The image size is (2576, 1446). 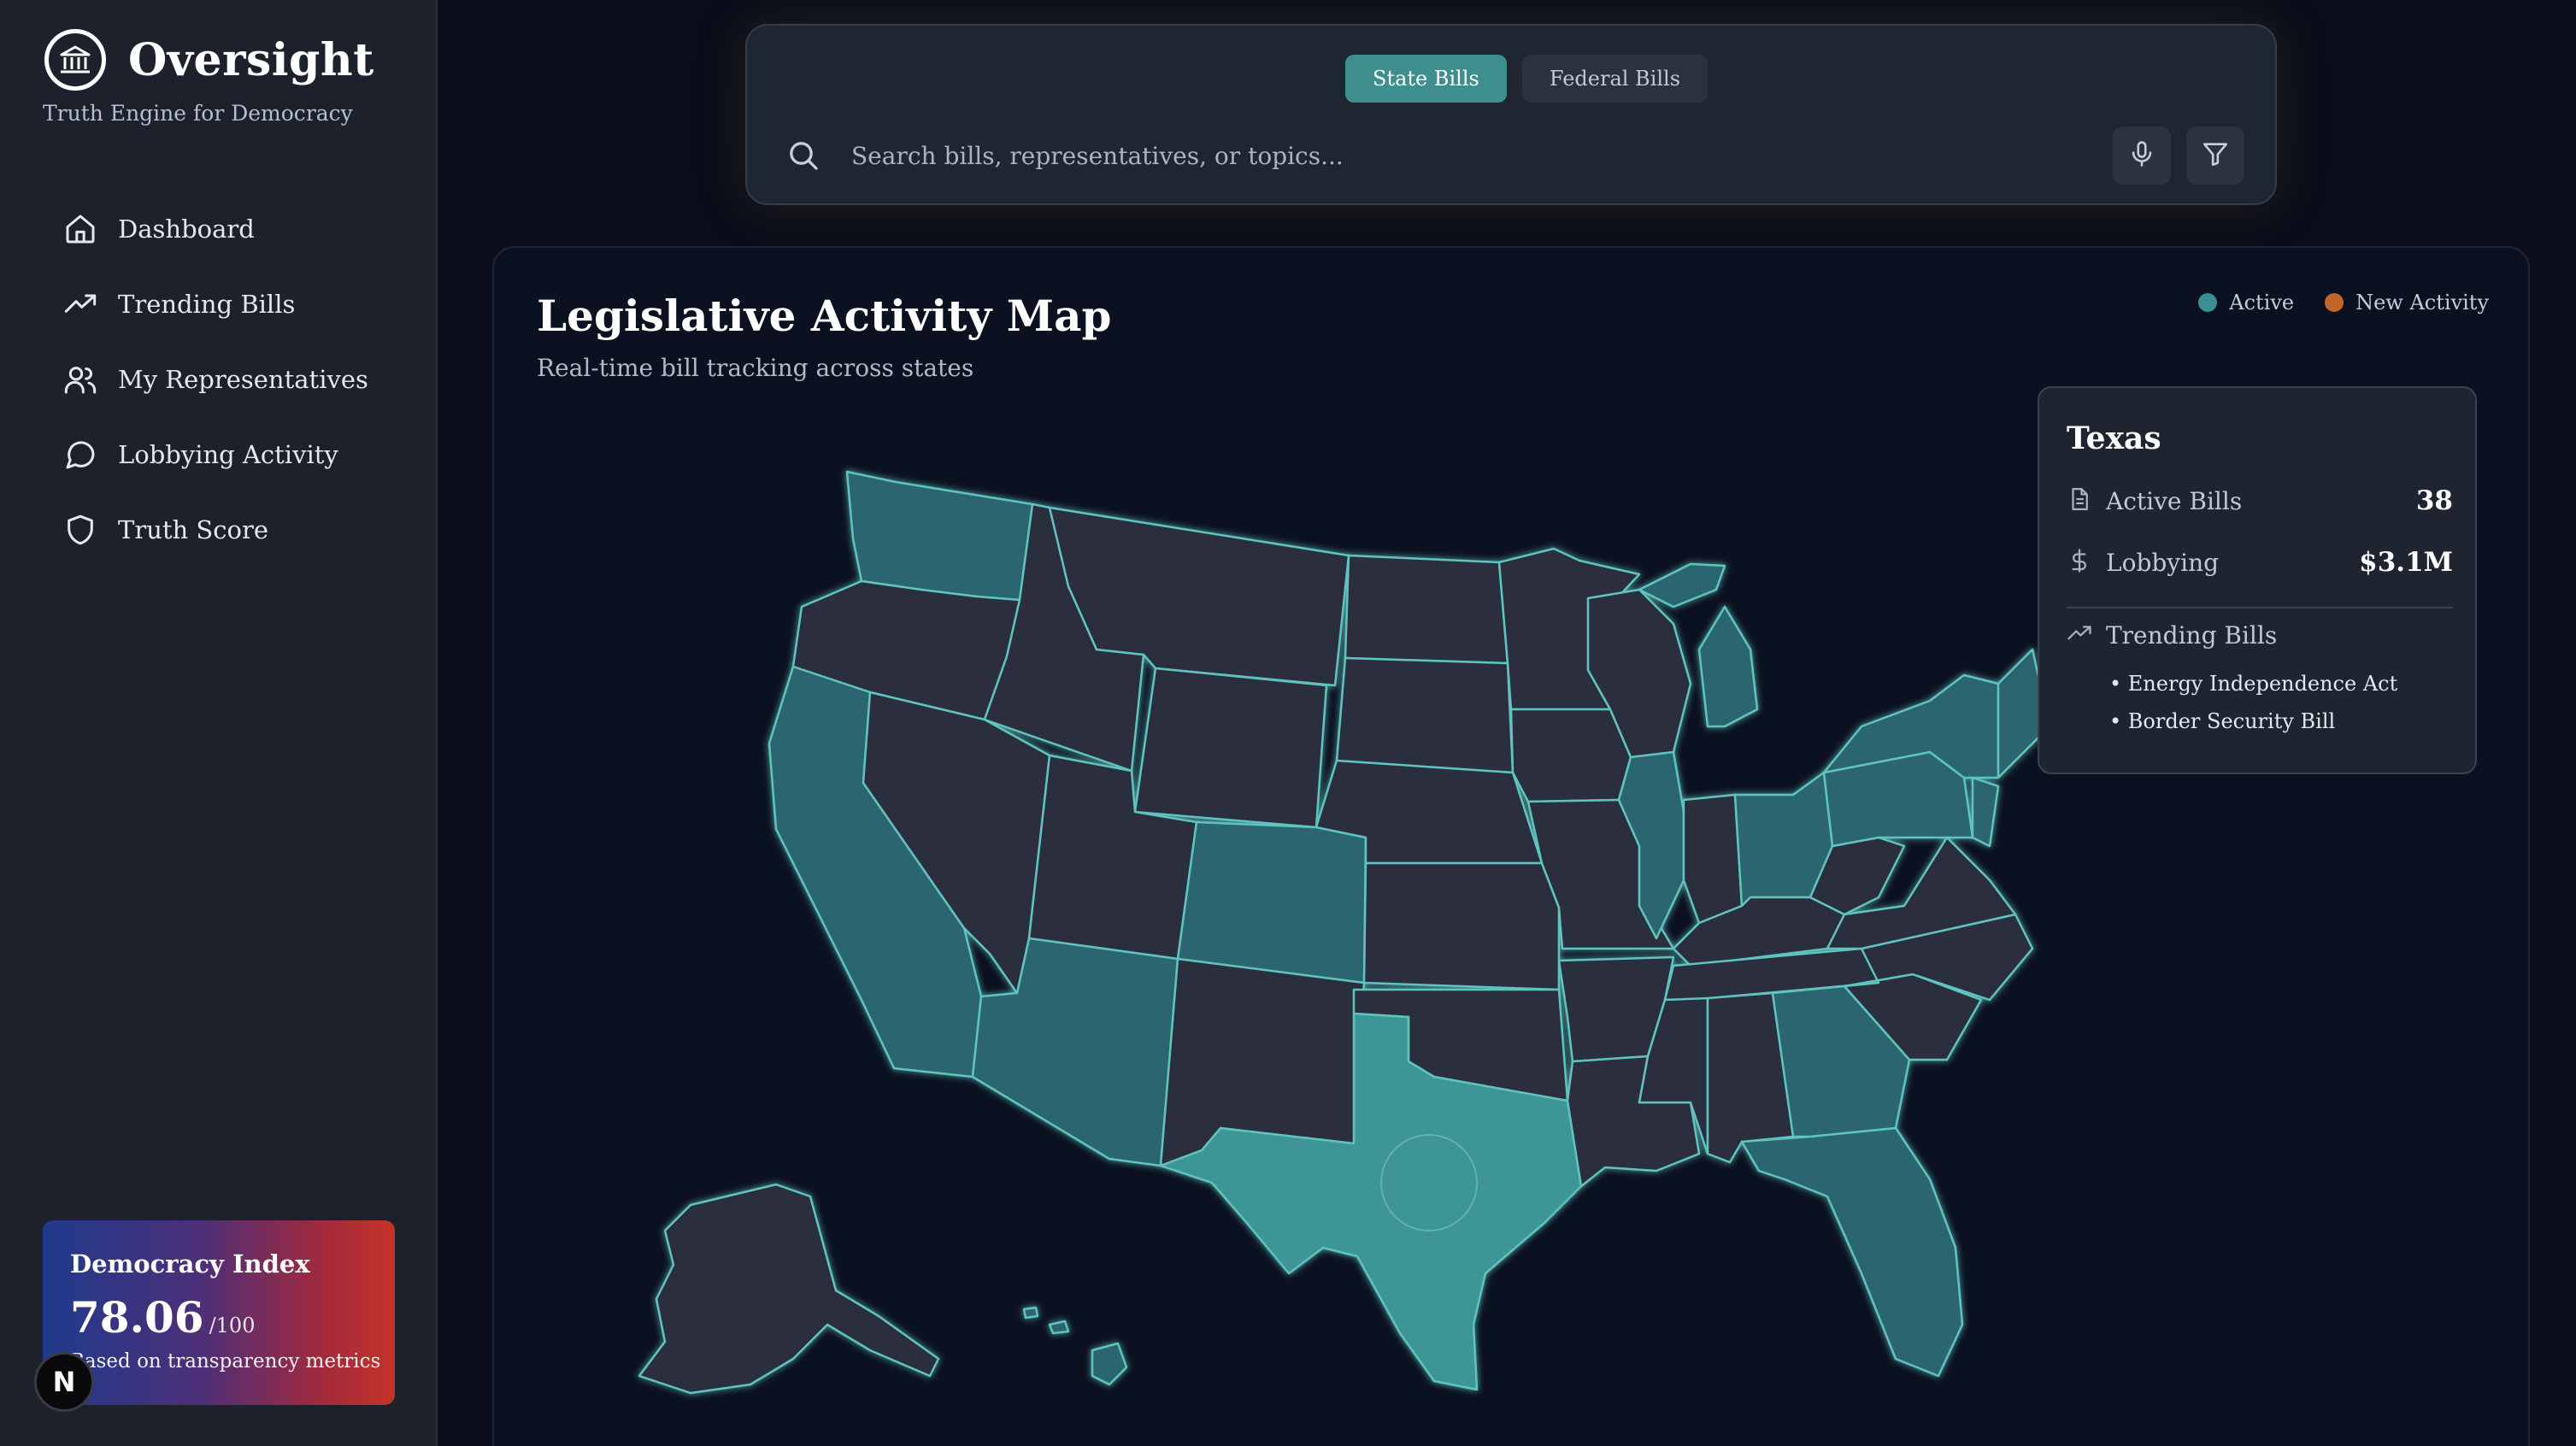 I want to click on search-panel: State Bills Federal Bills, so click(x=1511, y=114).